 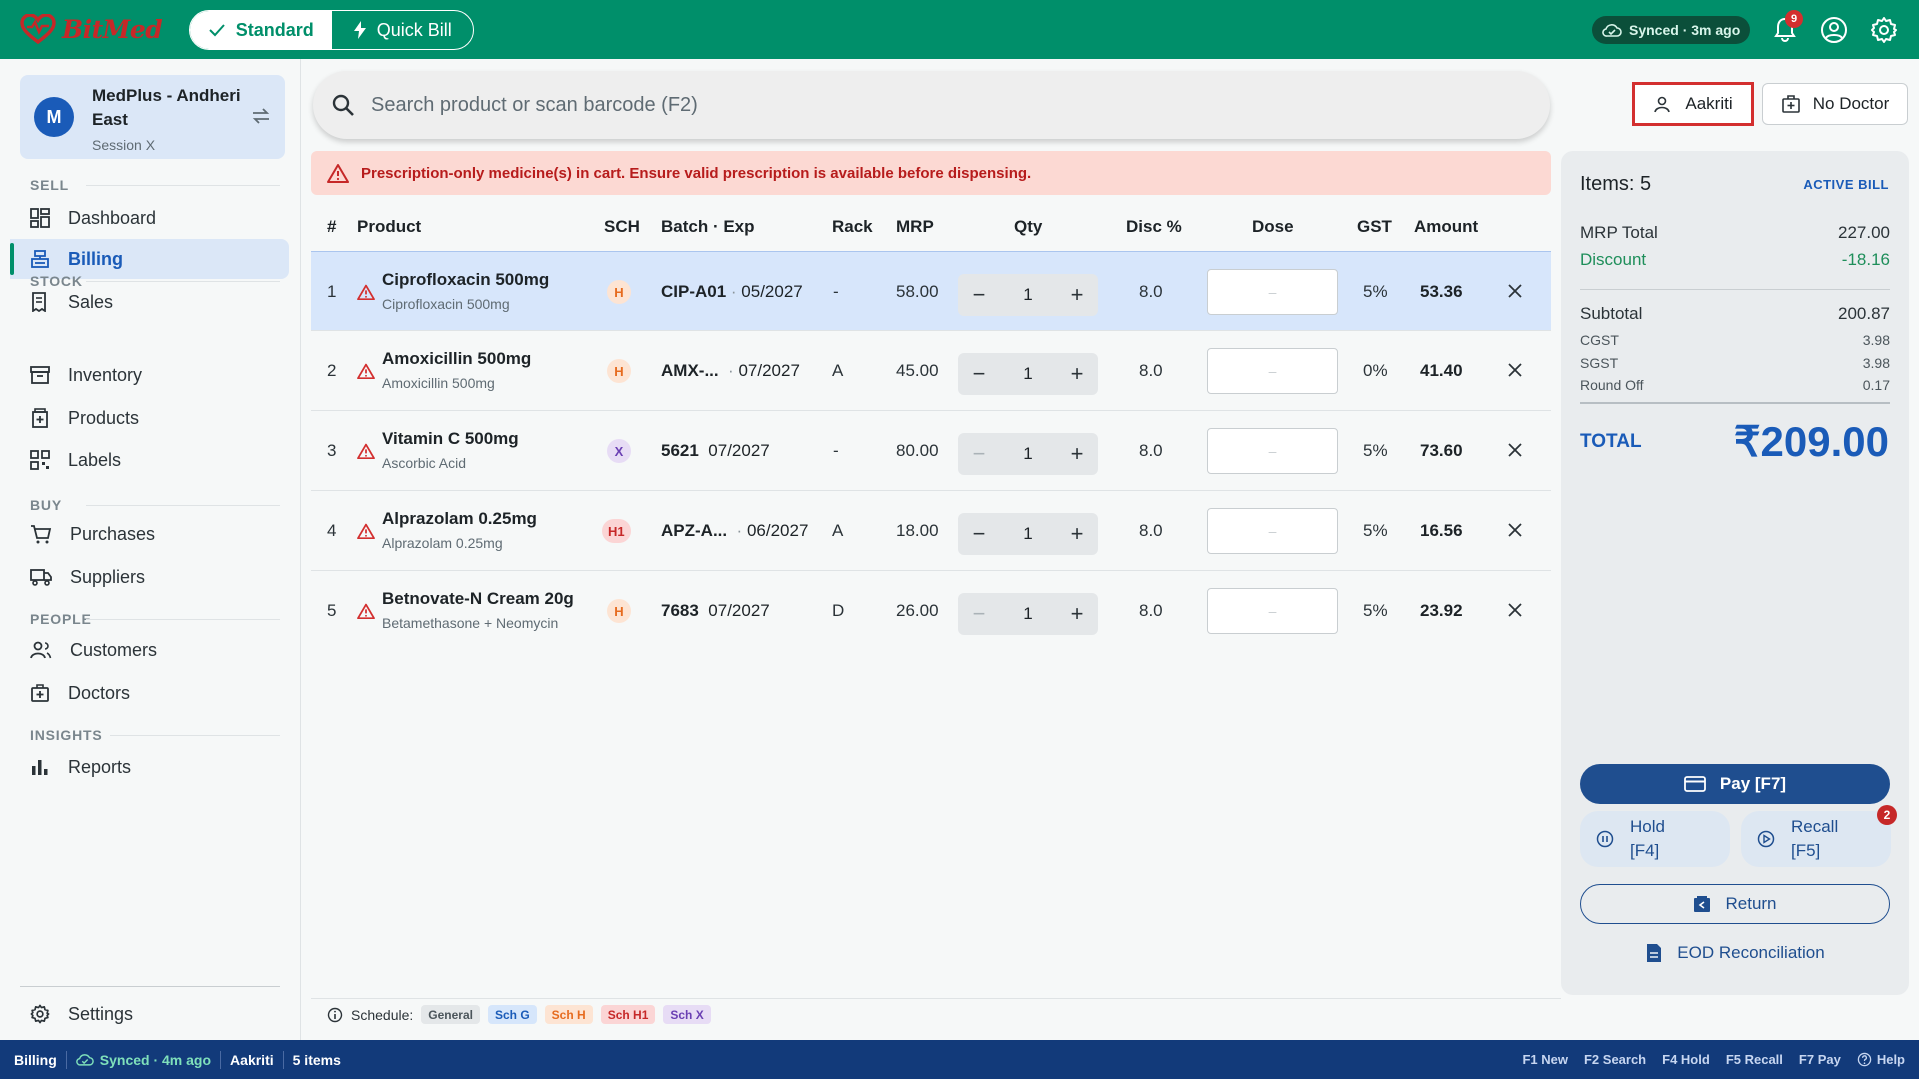 I want to click on product-generic: Amoxicillin 500mg, so click(x=438, y=383).